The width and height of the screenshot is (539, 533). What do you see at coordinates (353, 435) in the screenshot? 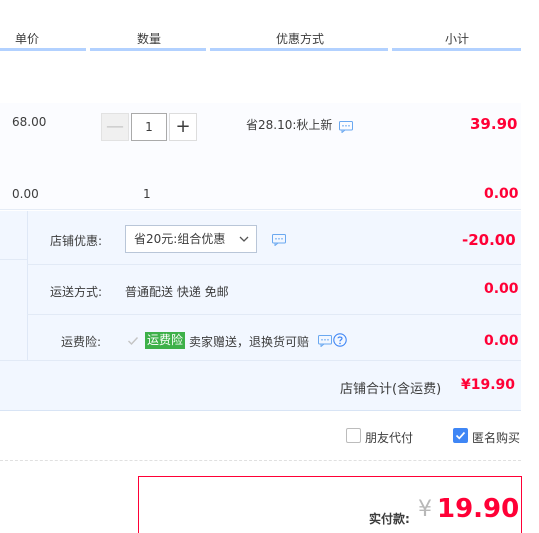
I see `friend-pay-checkbox` at bounding box center [353, 435].